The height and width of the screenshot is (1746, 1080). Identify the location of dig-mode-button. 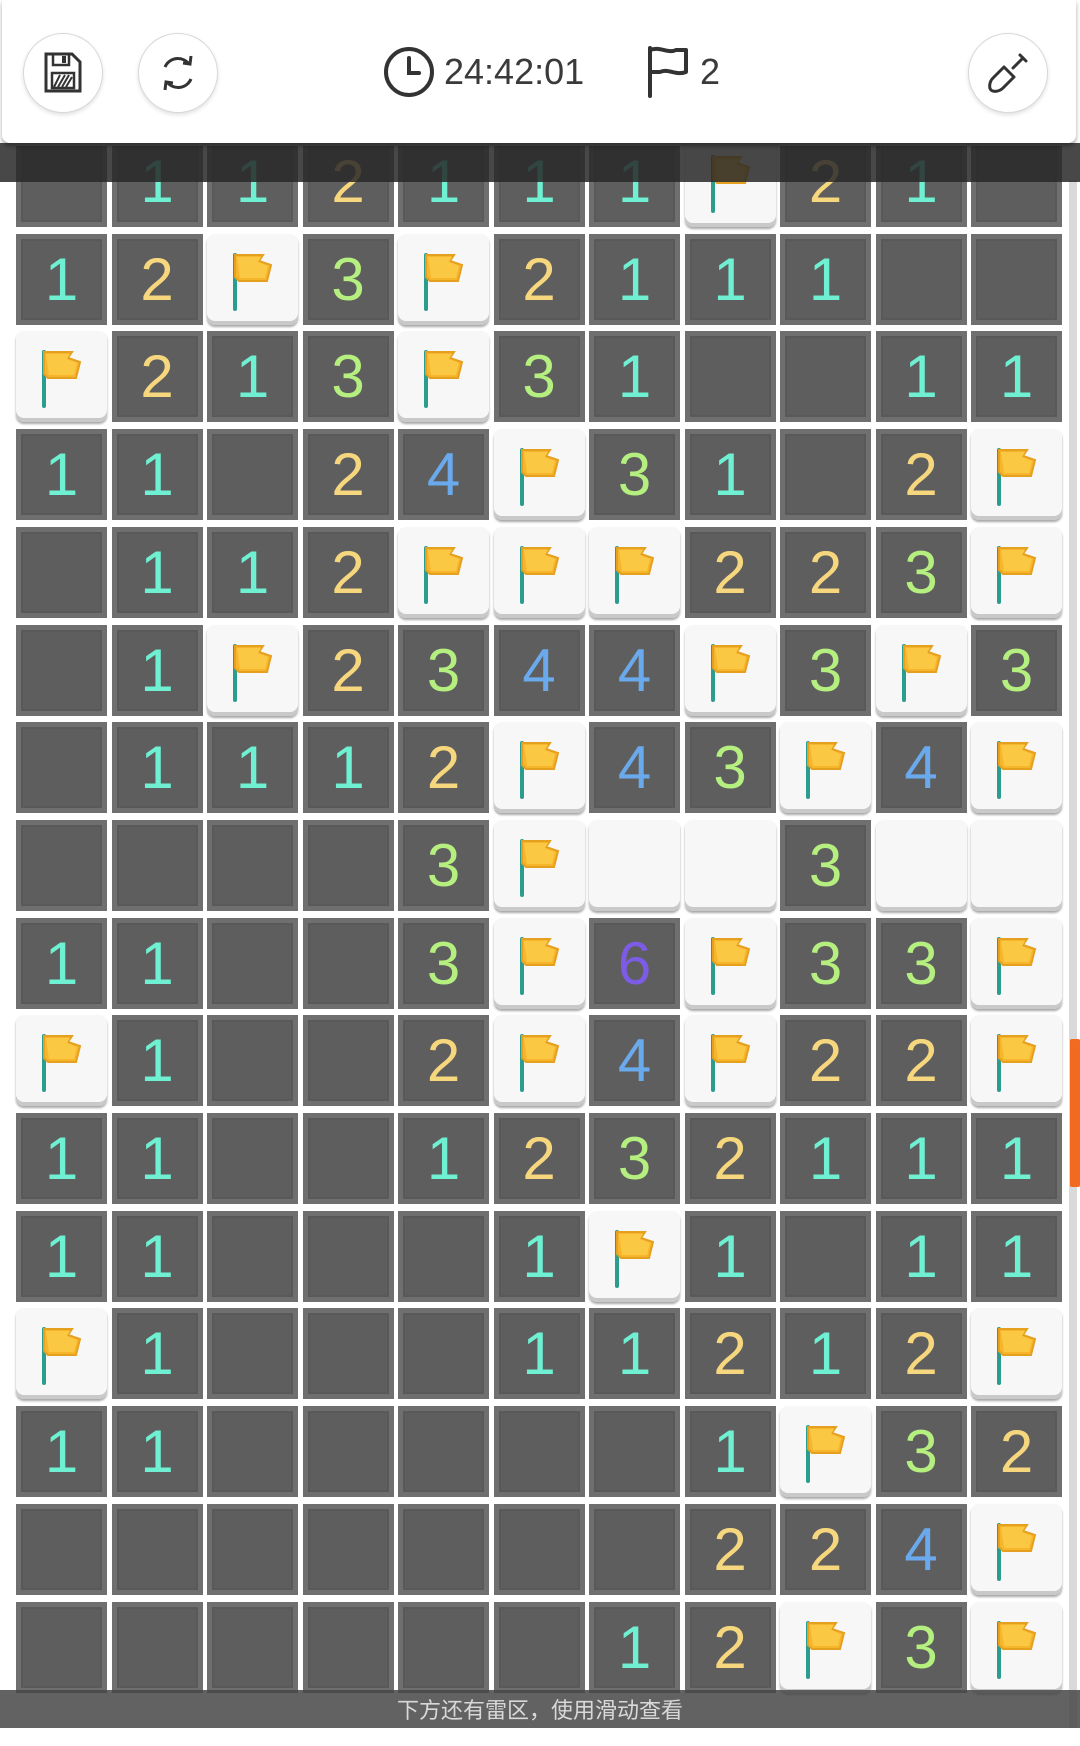
(1008, 73).